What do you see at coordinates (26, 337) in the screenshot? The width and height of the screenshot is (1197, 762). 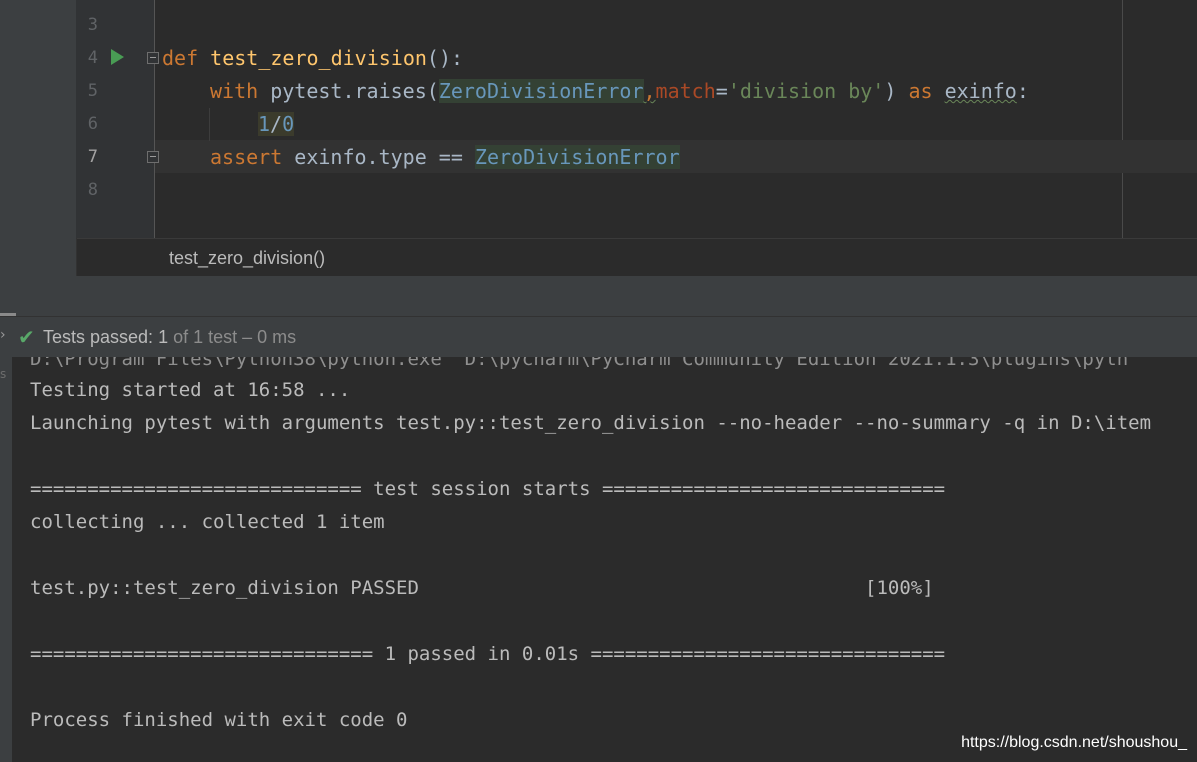 I see `check-icon: ✔` at bounding box center [26, 337].